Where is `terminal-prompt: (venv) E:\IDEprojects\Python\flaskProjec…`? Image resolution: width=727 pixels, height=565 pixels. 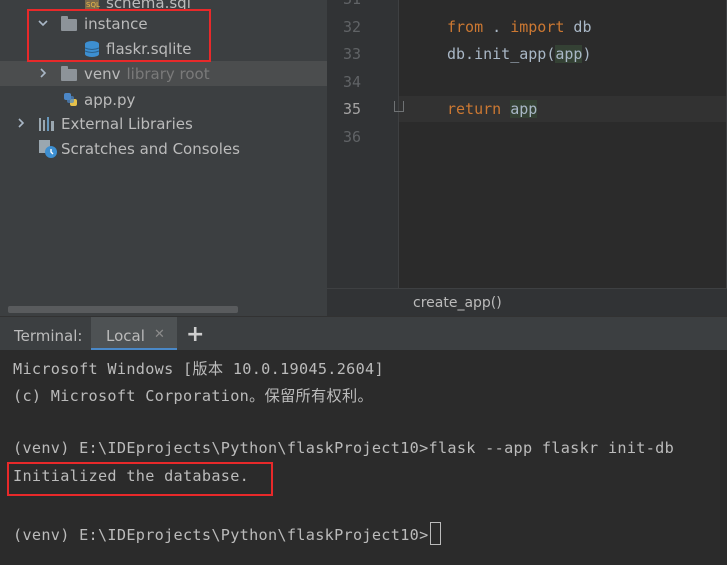 terminal-prompt: (venv) E:\IDEprojects\Python\flaskProjec… is located at coordinates (221, 535).